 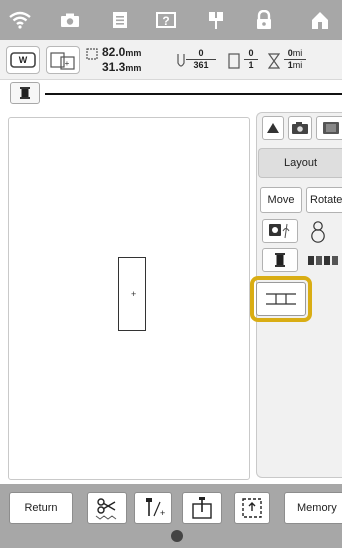 What do you see at coordinates (20, 20) in the screenshot?
I see `wifi-icon` at bounding box center [20, 20].